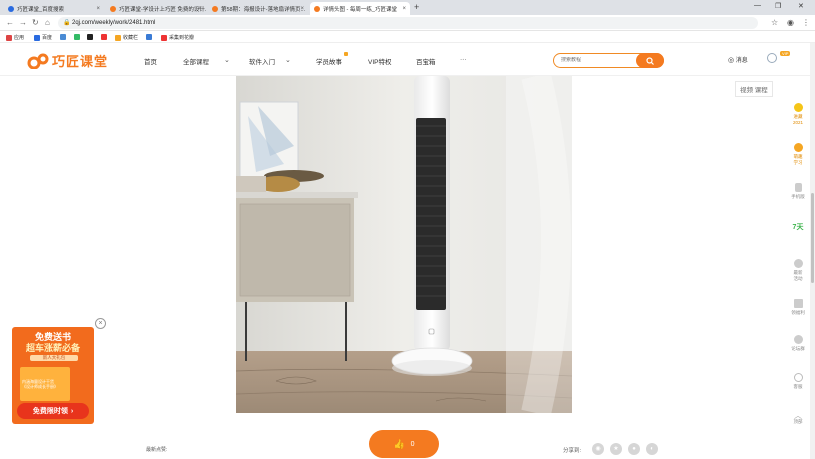 The width and height of the screenshot is (815, 459). Describe the element at coordinates (598, 449) in the screenshot. I see `weibo-icon: ◉` at that location.